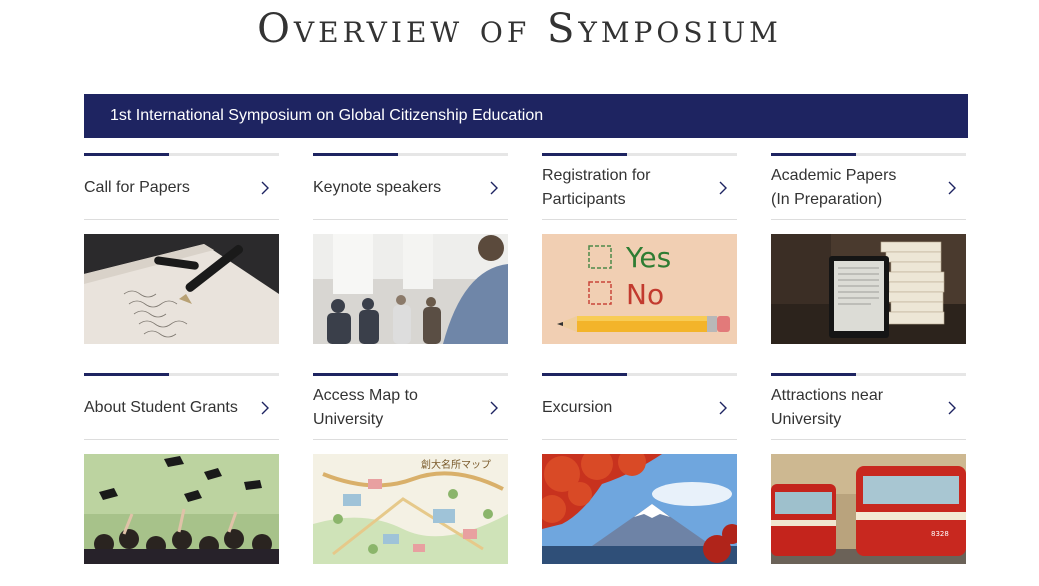 Image resolution: width=1039 pixels, height=586 pixels. Describe the element at coordinates (410, 289) in the screenshot. I see `lecture-audience-image` at that location.